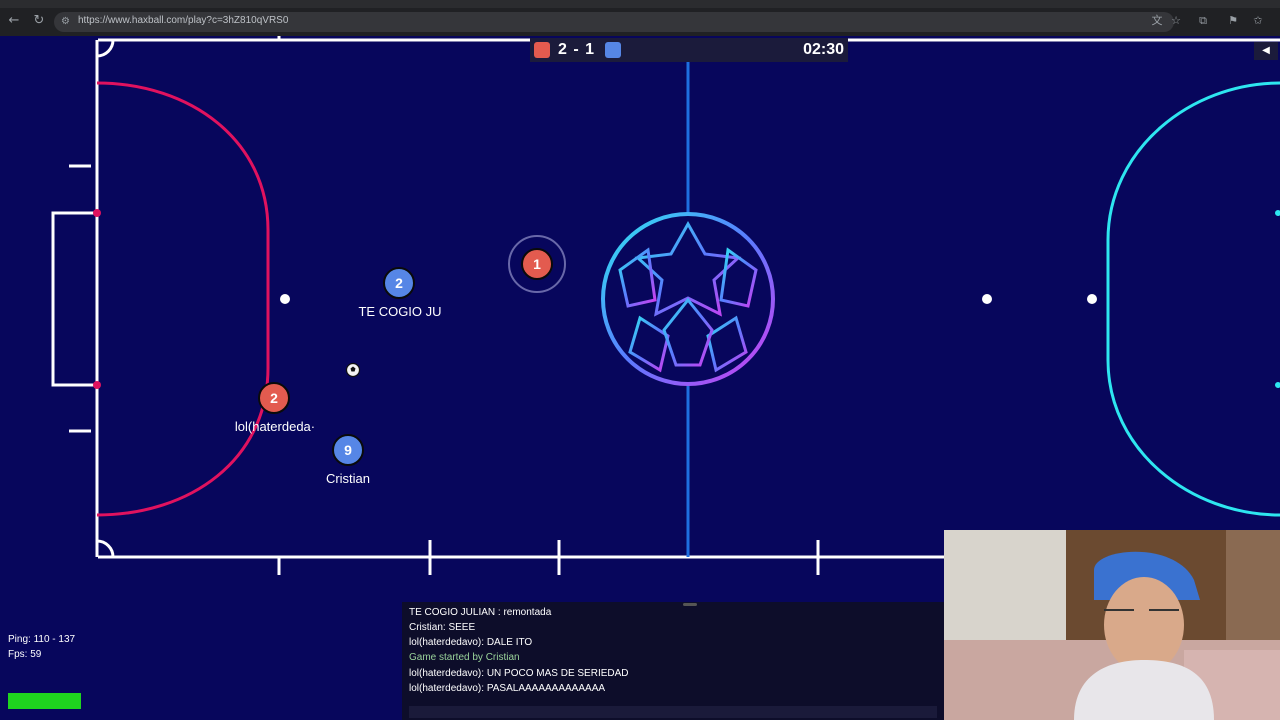 The width and height of the screenshot is (1280, 720). I want to click on reload-icon: ↻, so click(39, 21).